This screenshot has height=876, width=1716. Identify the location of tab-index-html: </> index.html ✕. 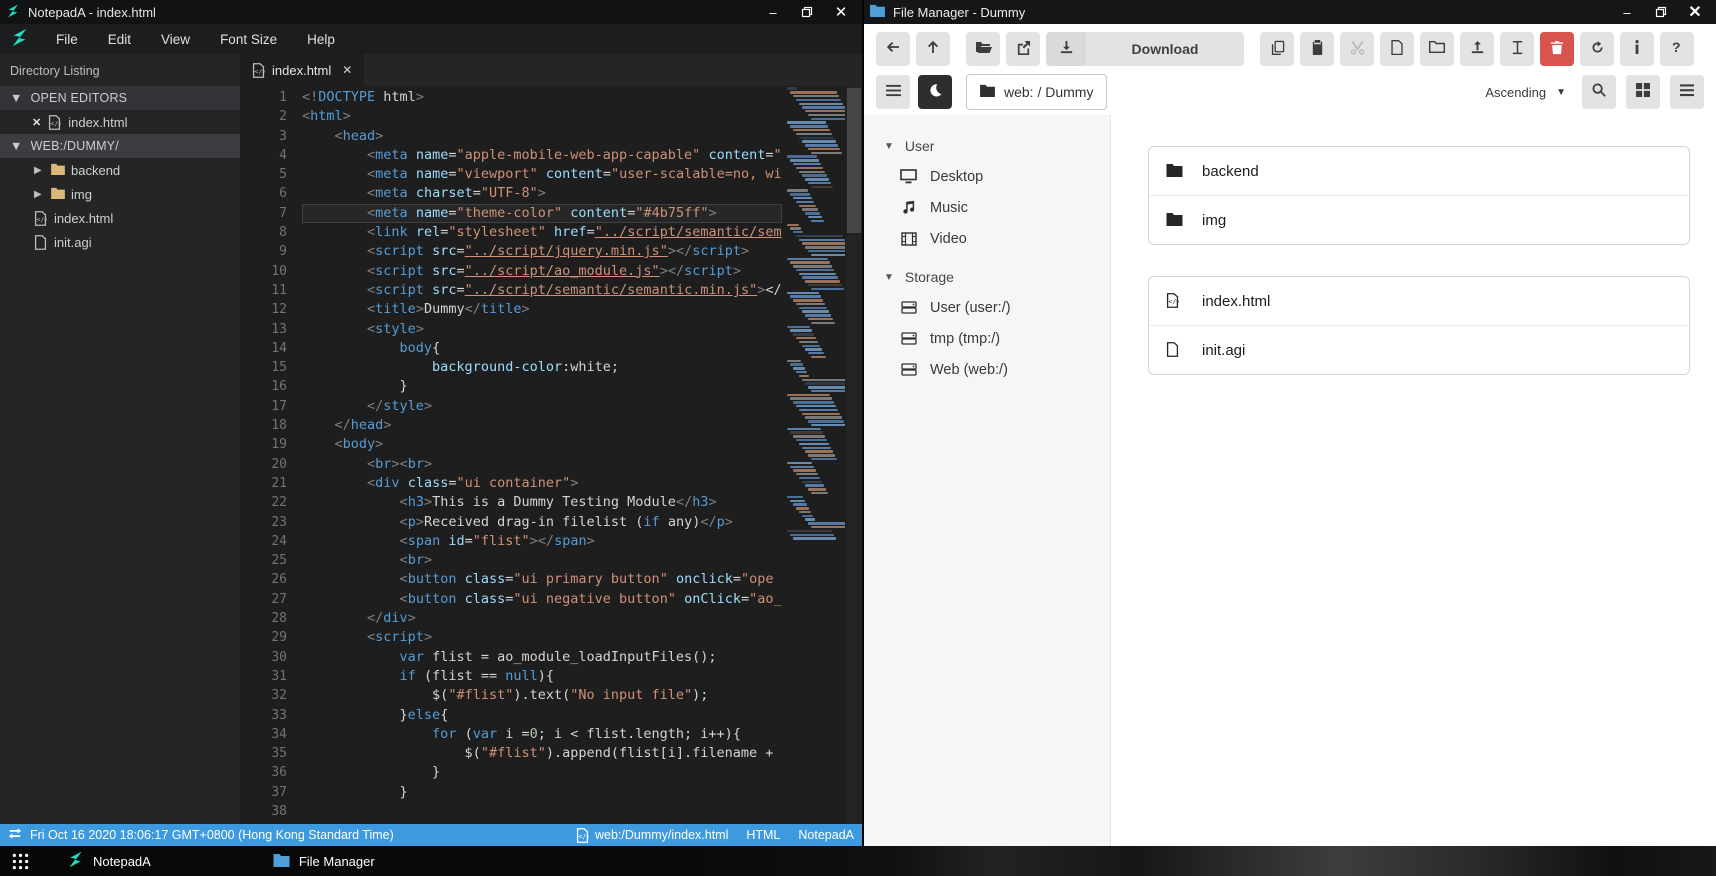
(302, 70).